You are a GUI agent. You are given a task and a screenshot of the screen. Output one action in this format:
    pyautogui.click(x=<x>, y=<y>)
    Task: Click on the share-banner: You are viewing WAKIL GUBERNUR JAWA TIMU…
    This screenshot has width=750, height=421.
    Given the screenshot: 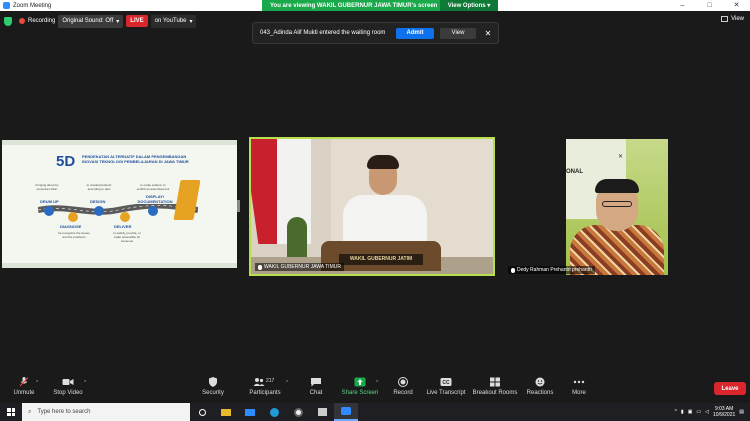 What is the action you would take?
    pyautogui.click(x=380, y=5)
    